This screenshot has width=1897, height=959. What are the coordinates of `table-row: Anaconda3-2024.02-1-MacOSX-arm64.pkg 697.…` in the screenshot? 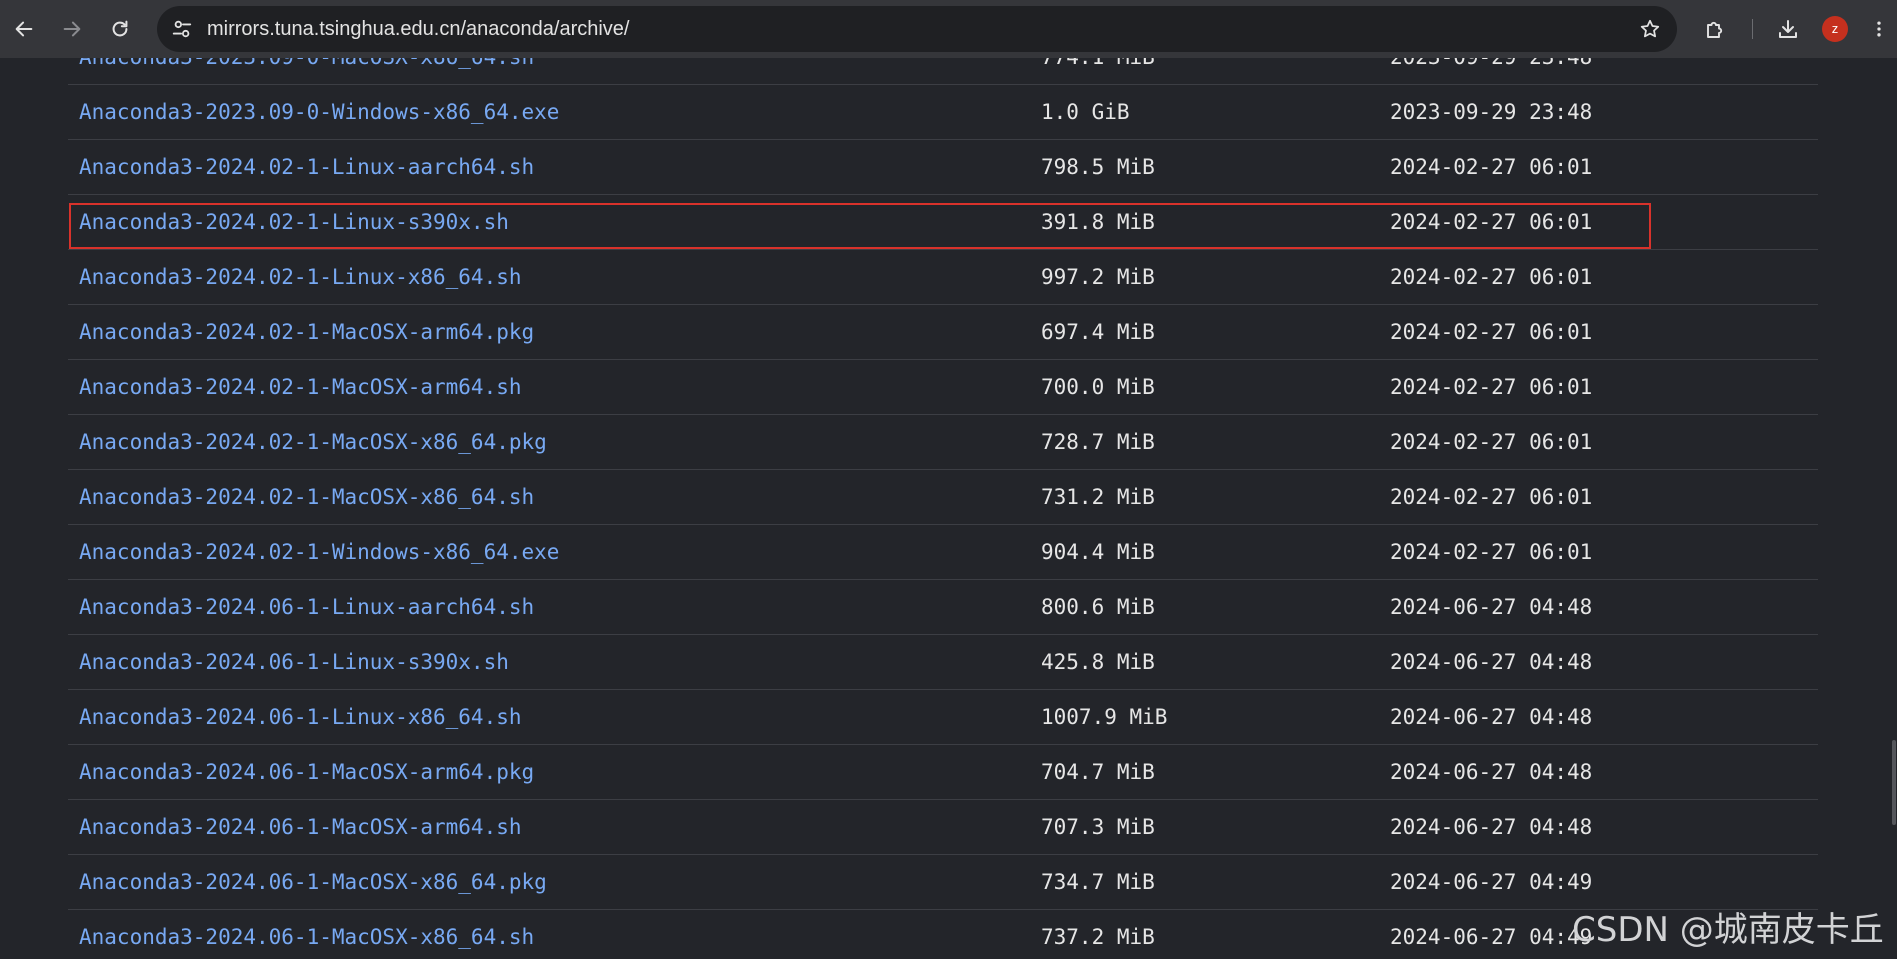 It's located at (943, 332).